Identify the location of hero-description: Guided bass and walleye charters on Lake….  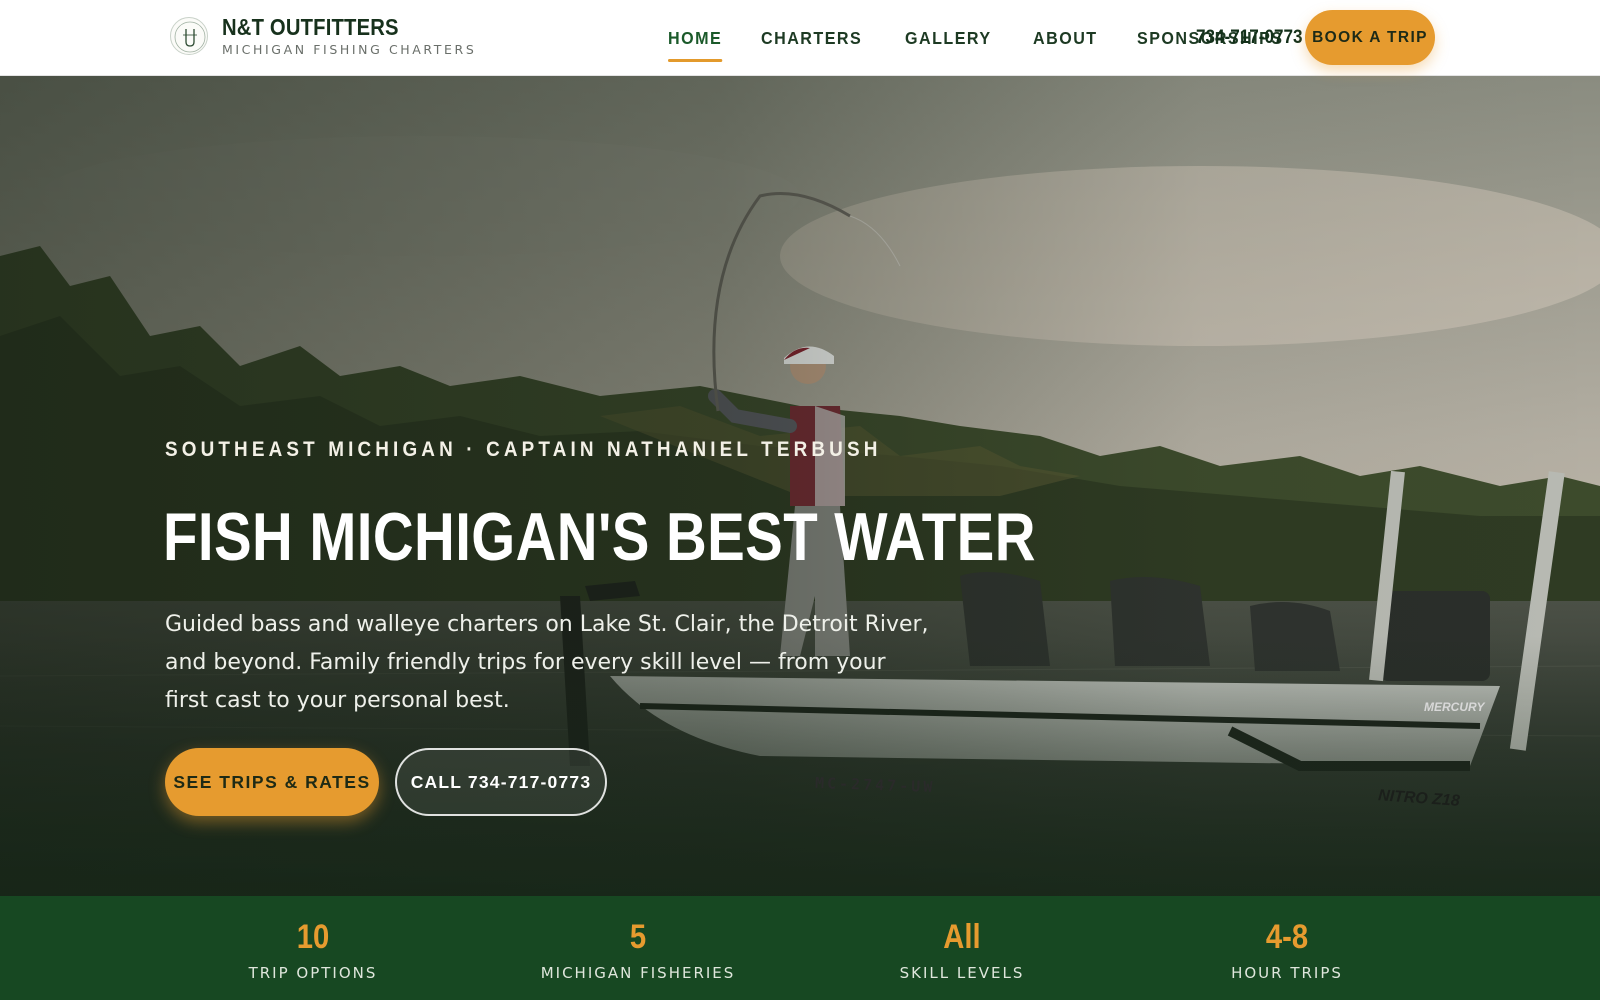
(547, 662).